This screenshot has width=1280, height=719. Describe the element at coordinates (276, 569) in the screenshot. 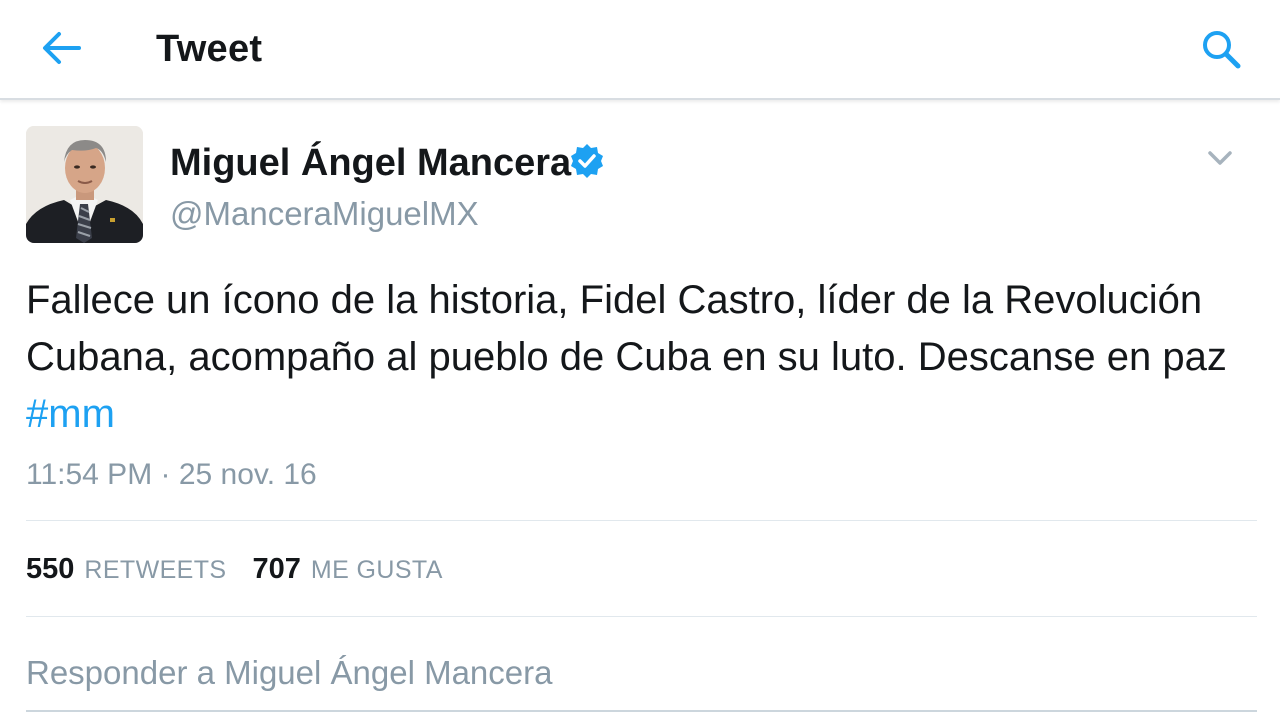

I see `likes-count: 707` at that location.